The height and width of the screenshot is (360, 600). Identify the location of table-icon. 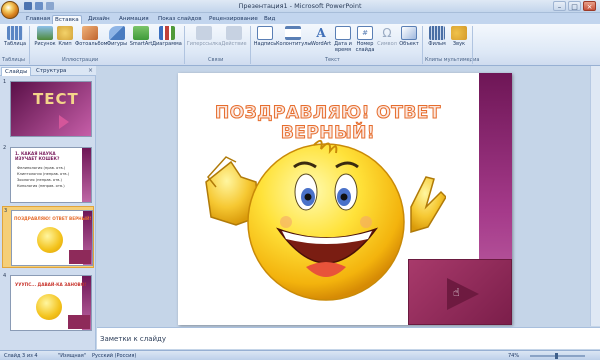
(15, 33).